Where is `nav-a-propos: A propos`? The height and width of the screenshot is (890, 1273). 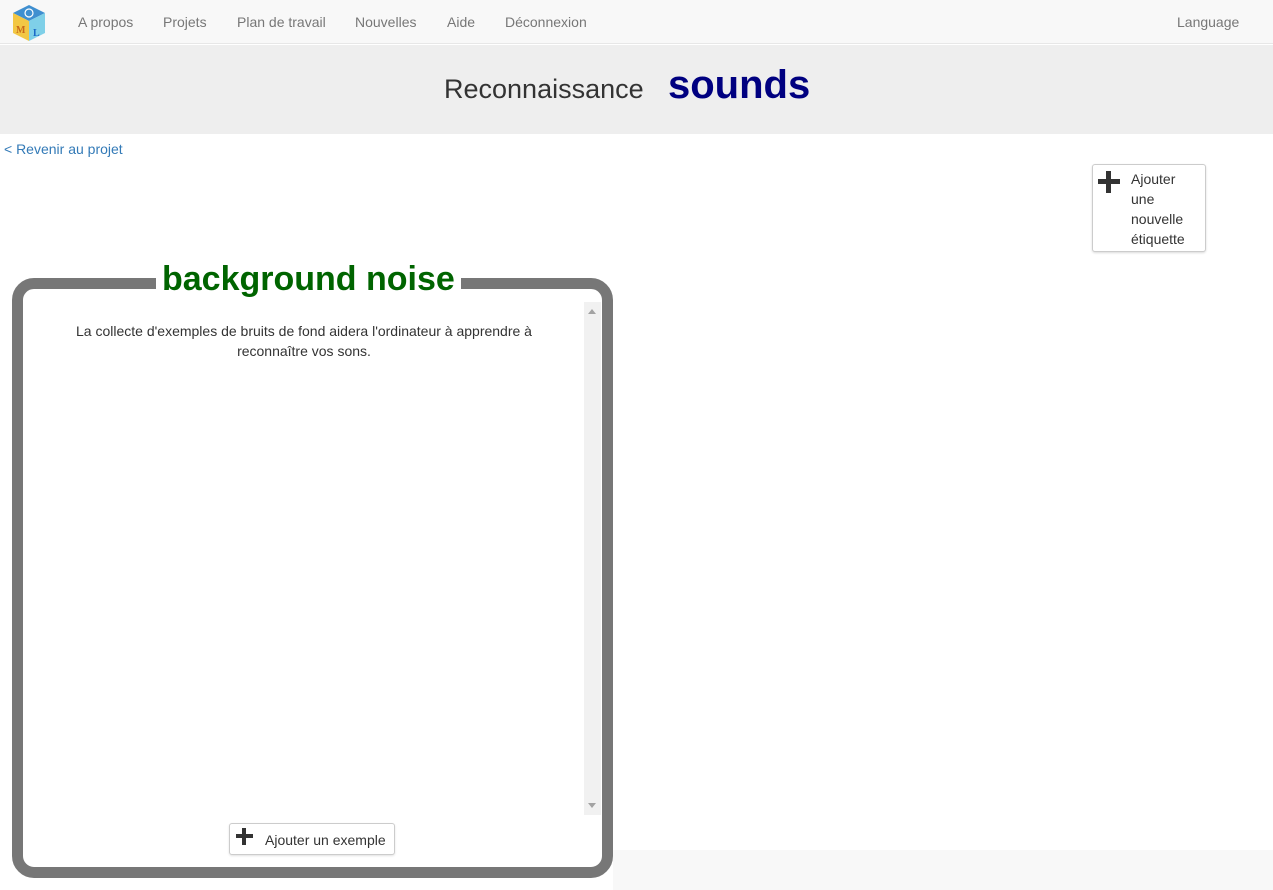
nav-a-propos: A propos is located at coordinates (105, 22).